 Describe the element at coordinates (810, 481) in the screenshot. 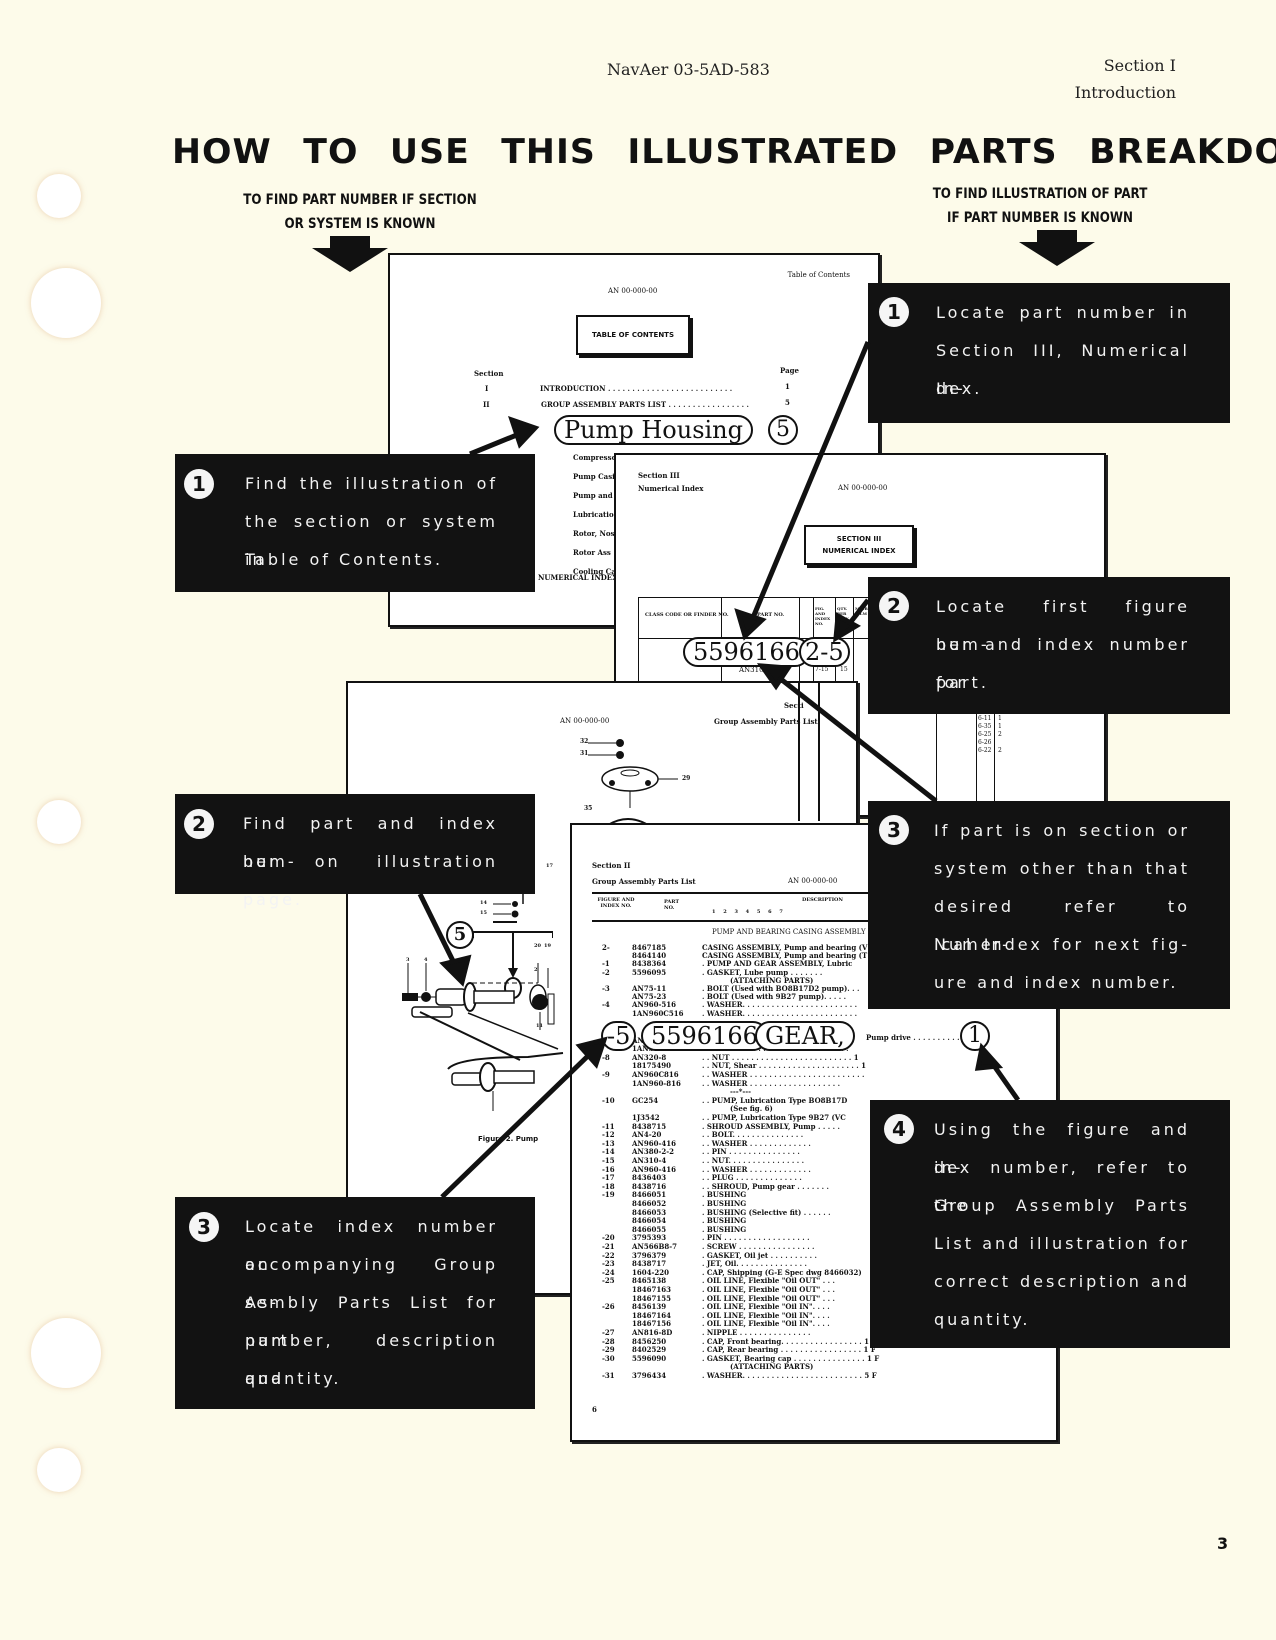

I see `arrow-right1-to-numidx` at that location.